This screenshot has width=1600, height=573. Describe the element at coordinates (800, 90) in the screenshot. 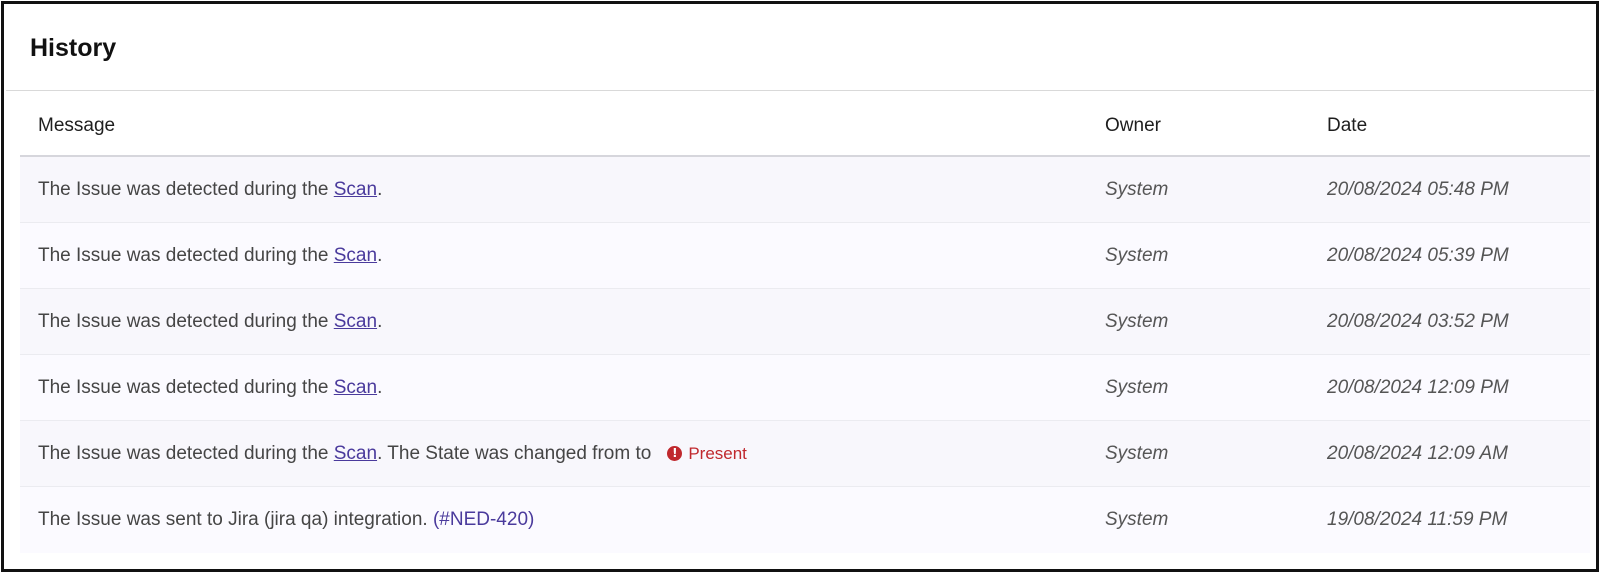

I see `title-divider` at that location.